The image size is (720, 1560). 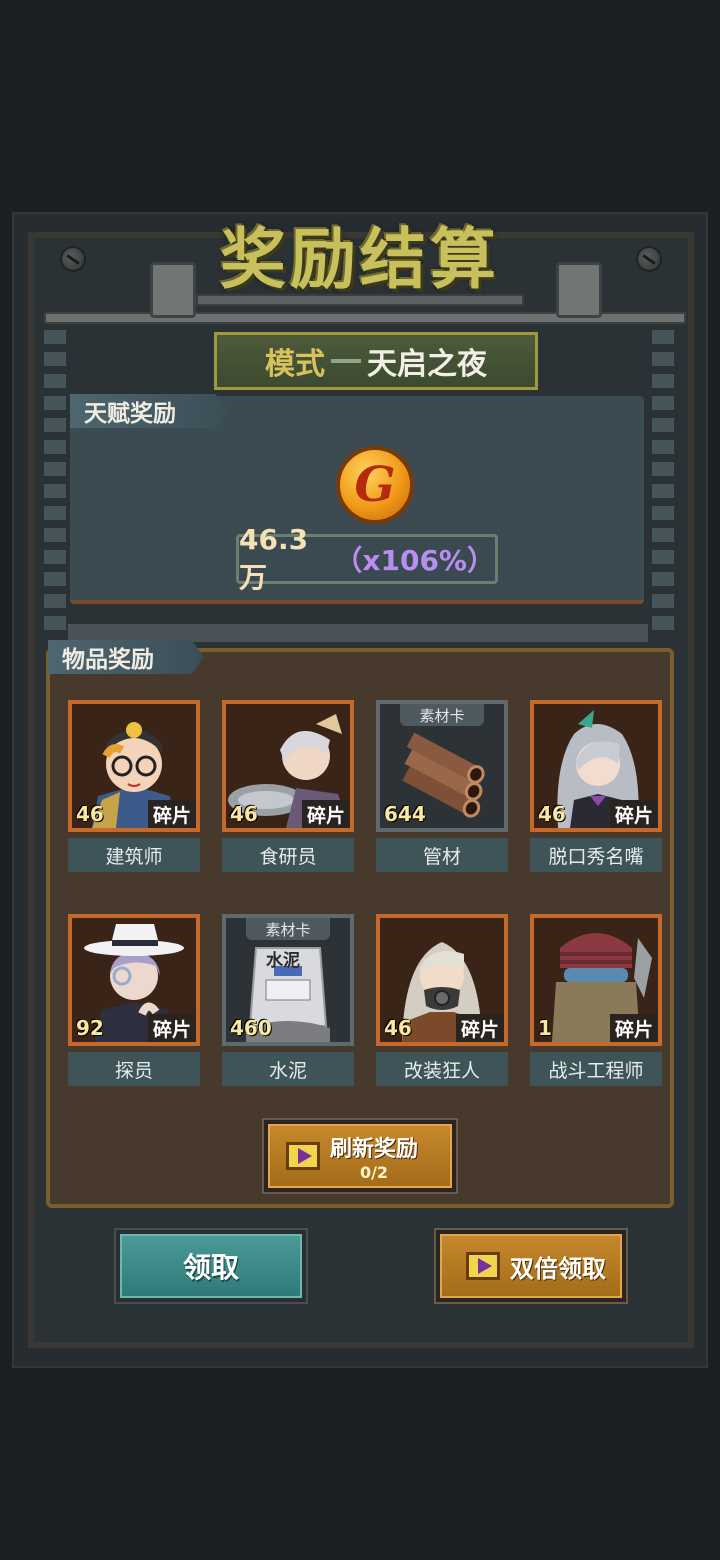 What do you see at coordinates (274, 558) in the screenshot?
I see `amount-value: 46.3万` at bounding box center [274, 558].